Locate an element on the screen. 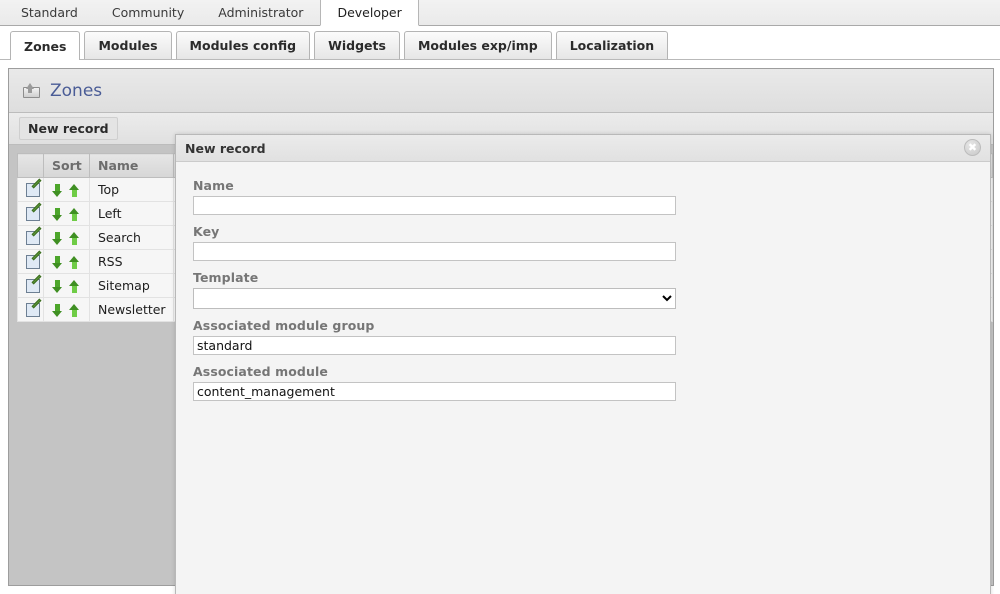  column-header-name: Name is located at coordinates (131, 165).